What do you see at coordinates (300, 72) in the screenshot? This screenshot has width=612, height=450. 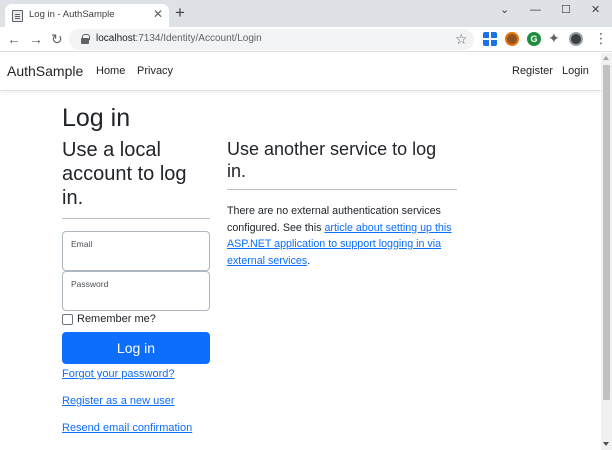 I see `site-navbar: AuthSample Home Privacy Register Login` at bounding box center [300, 72].